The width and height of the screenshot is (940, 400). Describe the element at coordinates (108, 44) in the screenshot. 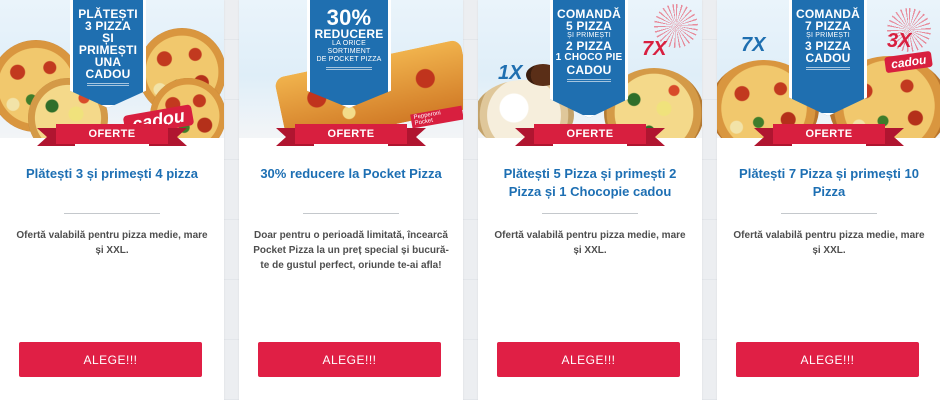

I see `shield-text: ȘI PRIMEȘTI` at that location.